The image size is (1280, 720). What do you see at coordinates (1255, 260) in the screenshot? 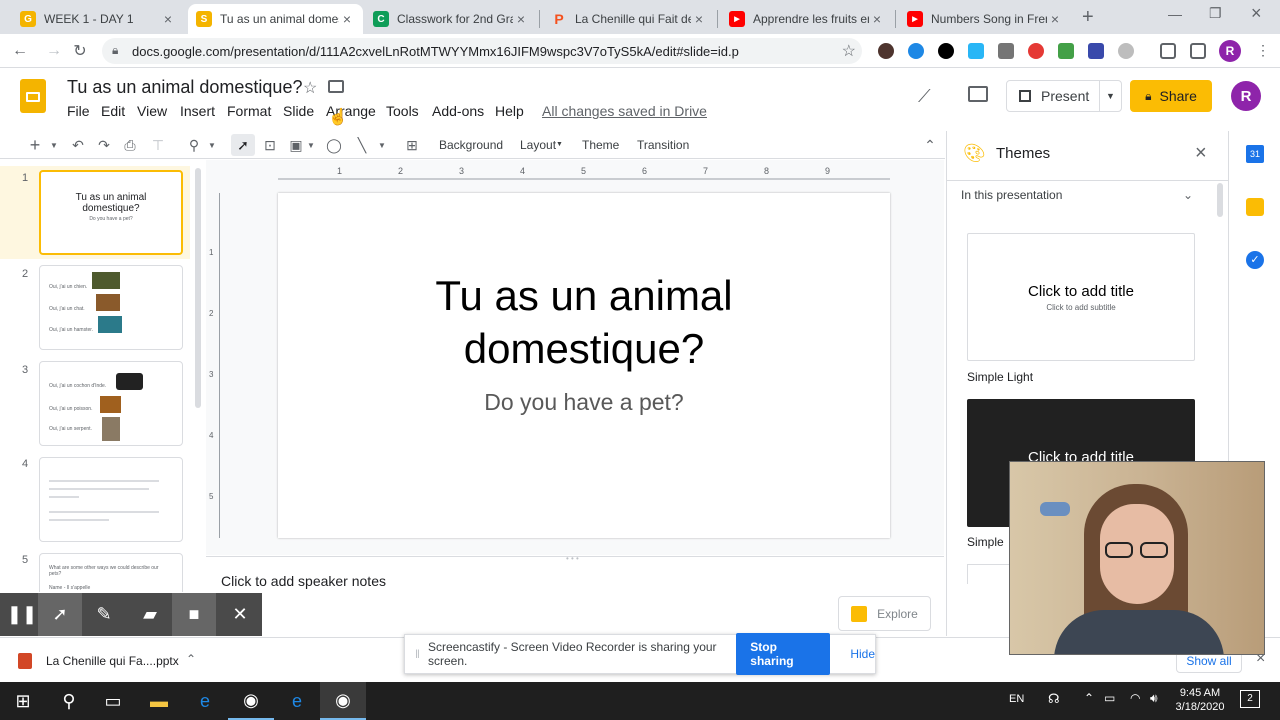
I see `tasks-icon: ✓` at bounding box center [1255, 260].